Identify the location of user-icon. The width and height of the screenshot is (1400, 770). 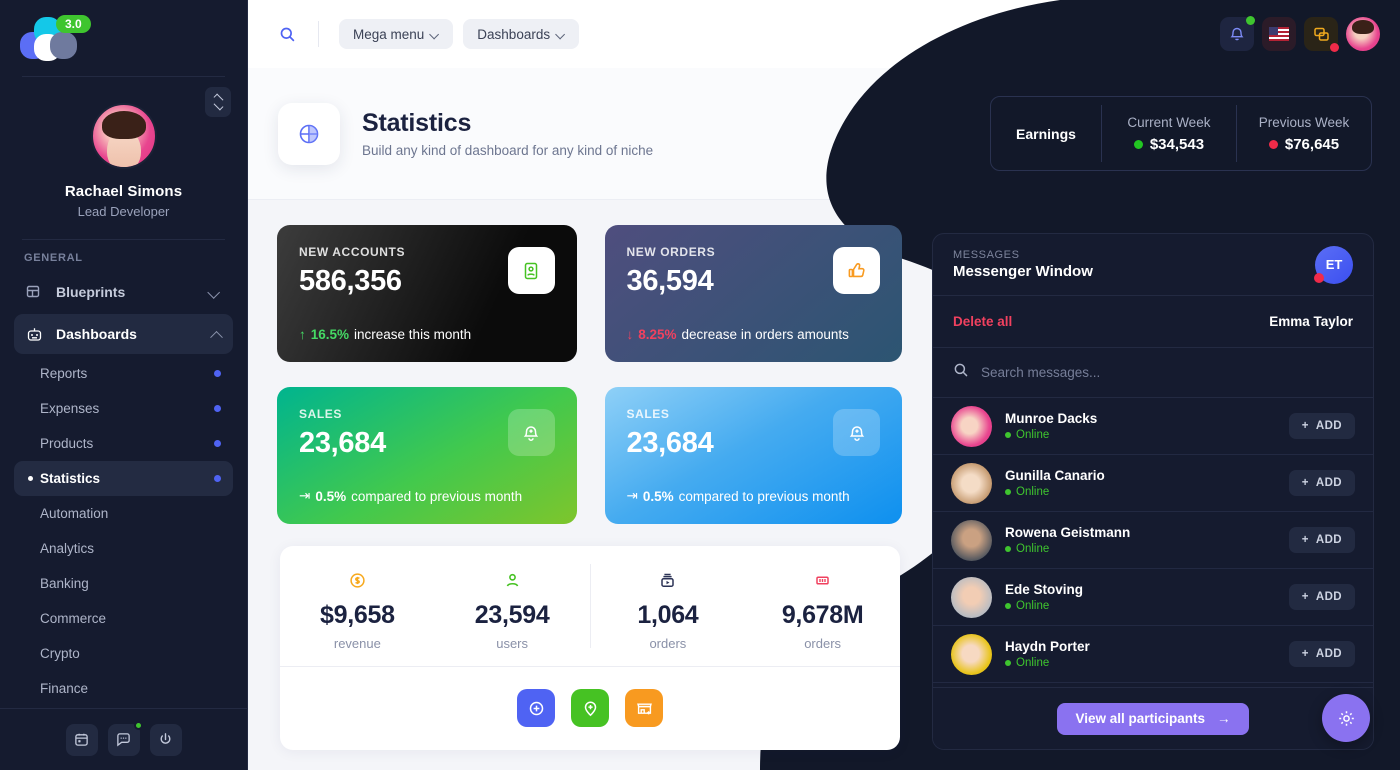
(512, 580).